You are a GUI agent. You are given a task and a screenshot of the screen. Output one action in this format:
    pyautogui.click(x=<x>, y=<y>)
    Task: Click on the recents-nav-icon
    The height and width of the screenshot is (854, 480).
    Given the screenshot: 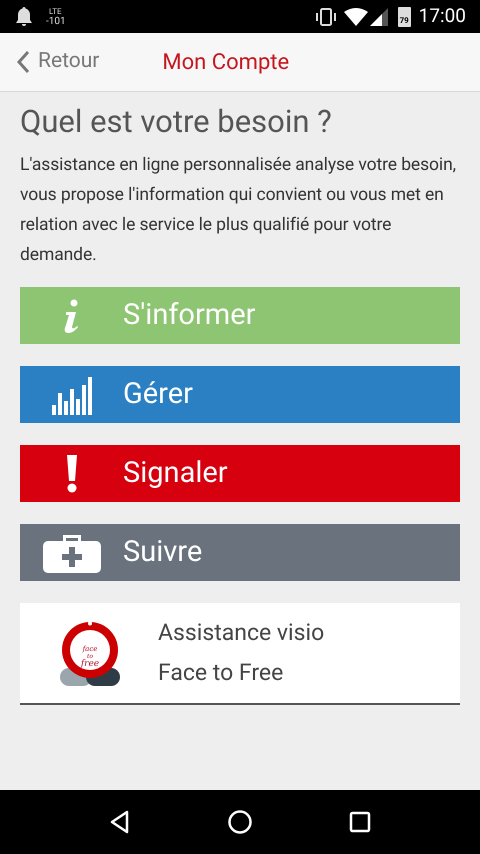 What is the action you would take?
    pyautogui.click(x=360, y=822)
    